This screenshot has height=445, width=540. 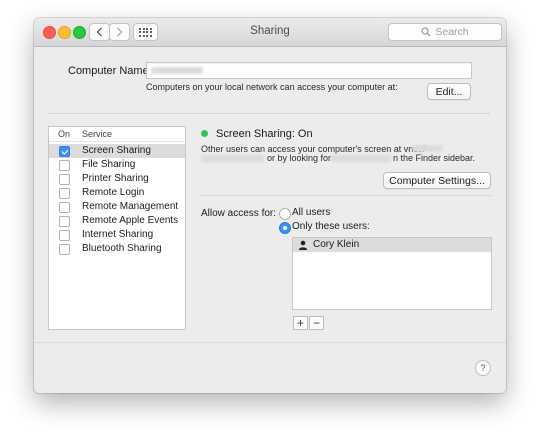 I want to click on only-these-users-label: Only these users:, so click(x=331, y=226).